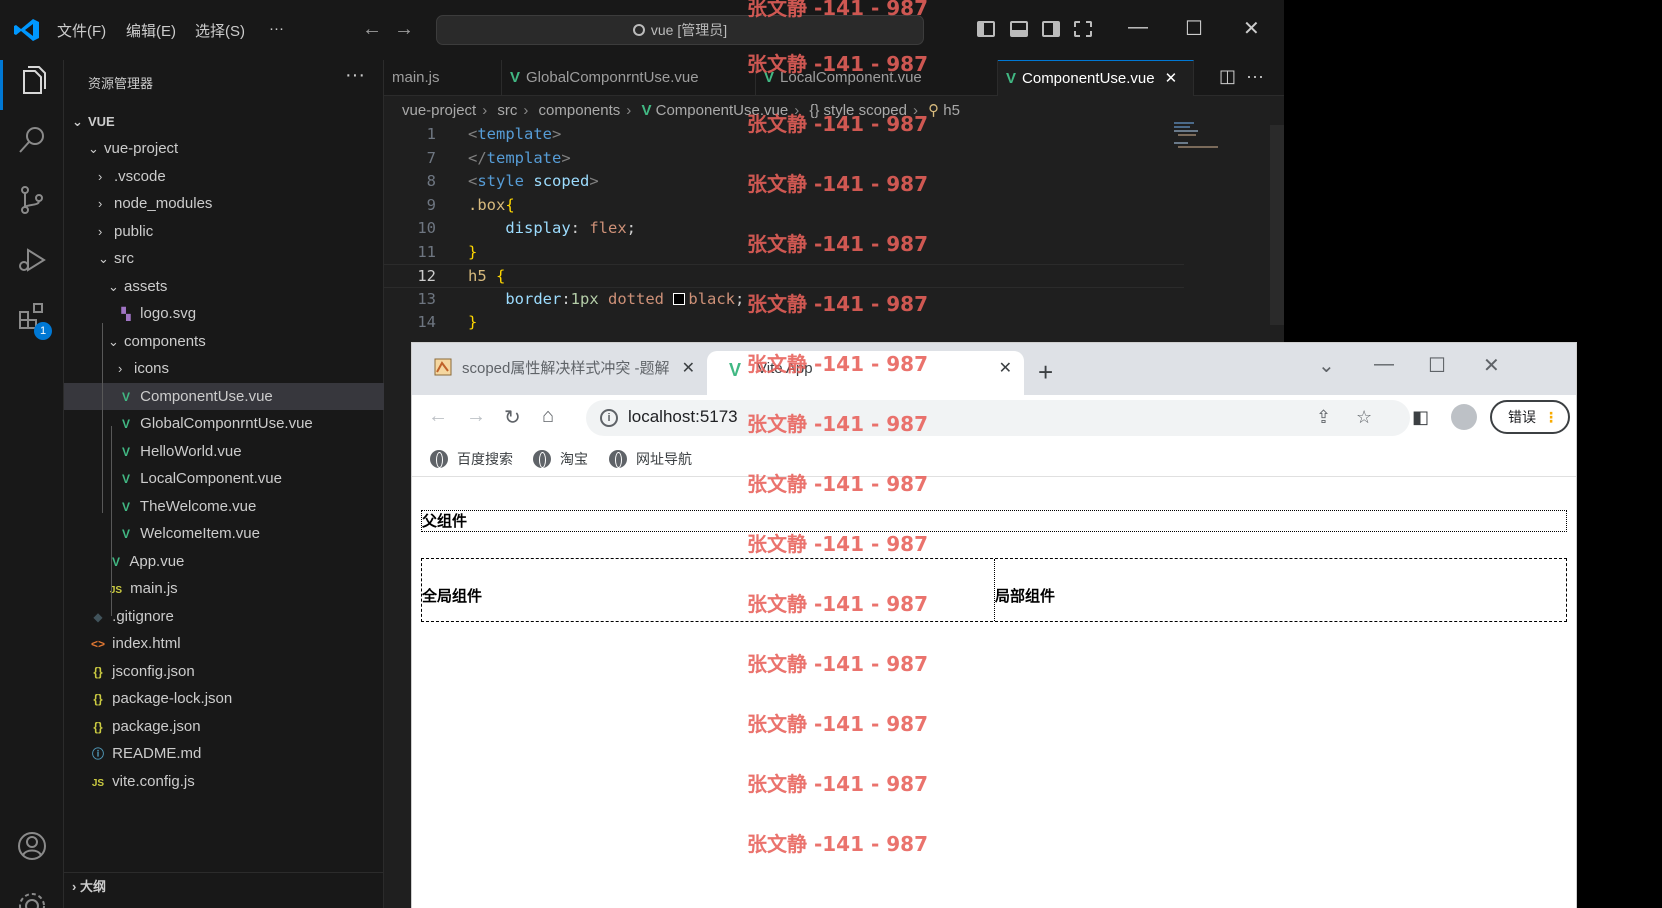 The width and height of the screenshot is (1662, 908). What do you see at coordinates (156, 726) in the screenshot?
I see `tree-item-label: package.json` at bounding box center [156, 726].